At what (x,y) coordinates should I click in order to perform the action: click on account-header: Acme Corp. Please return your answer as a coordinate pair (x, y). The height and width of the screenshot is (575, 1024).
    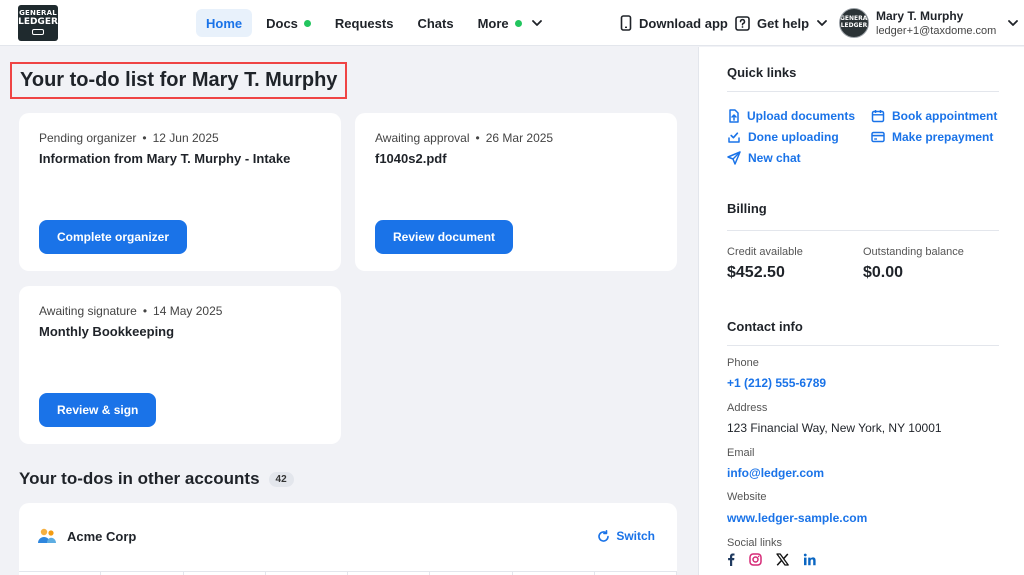
    Looking at the image, I should click on (86, 536).